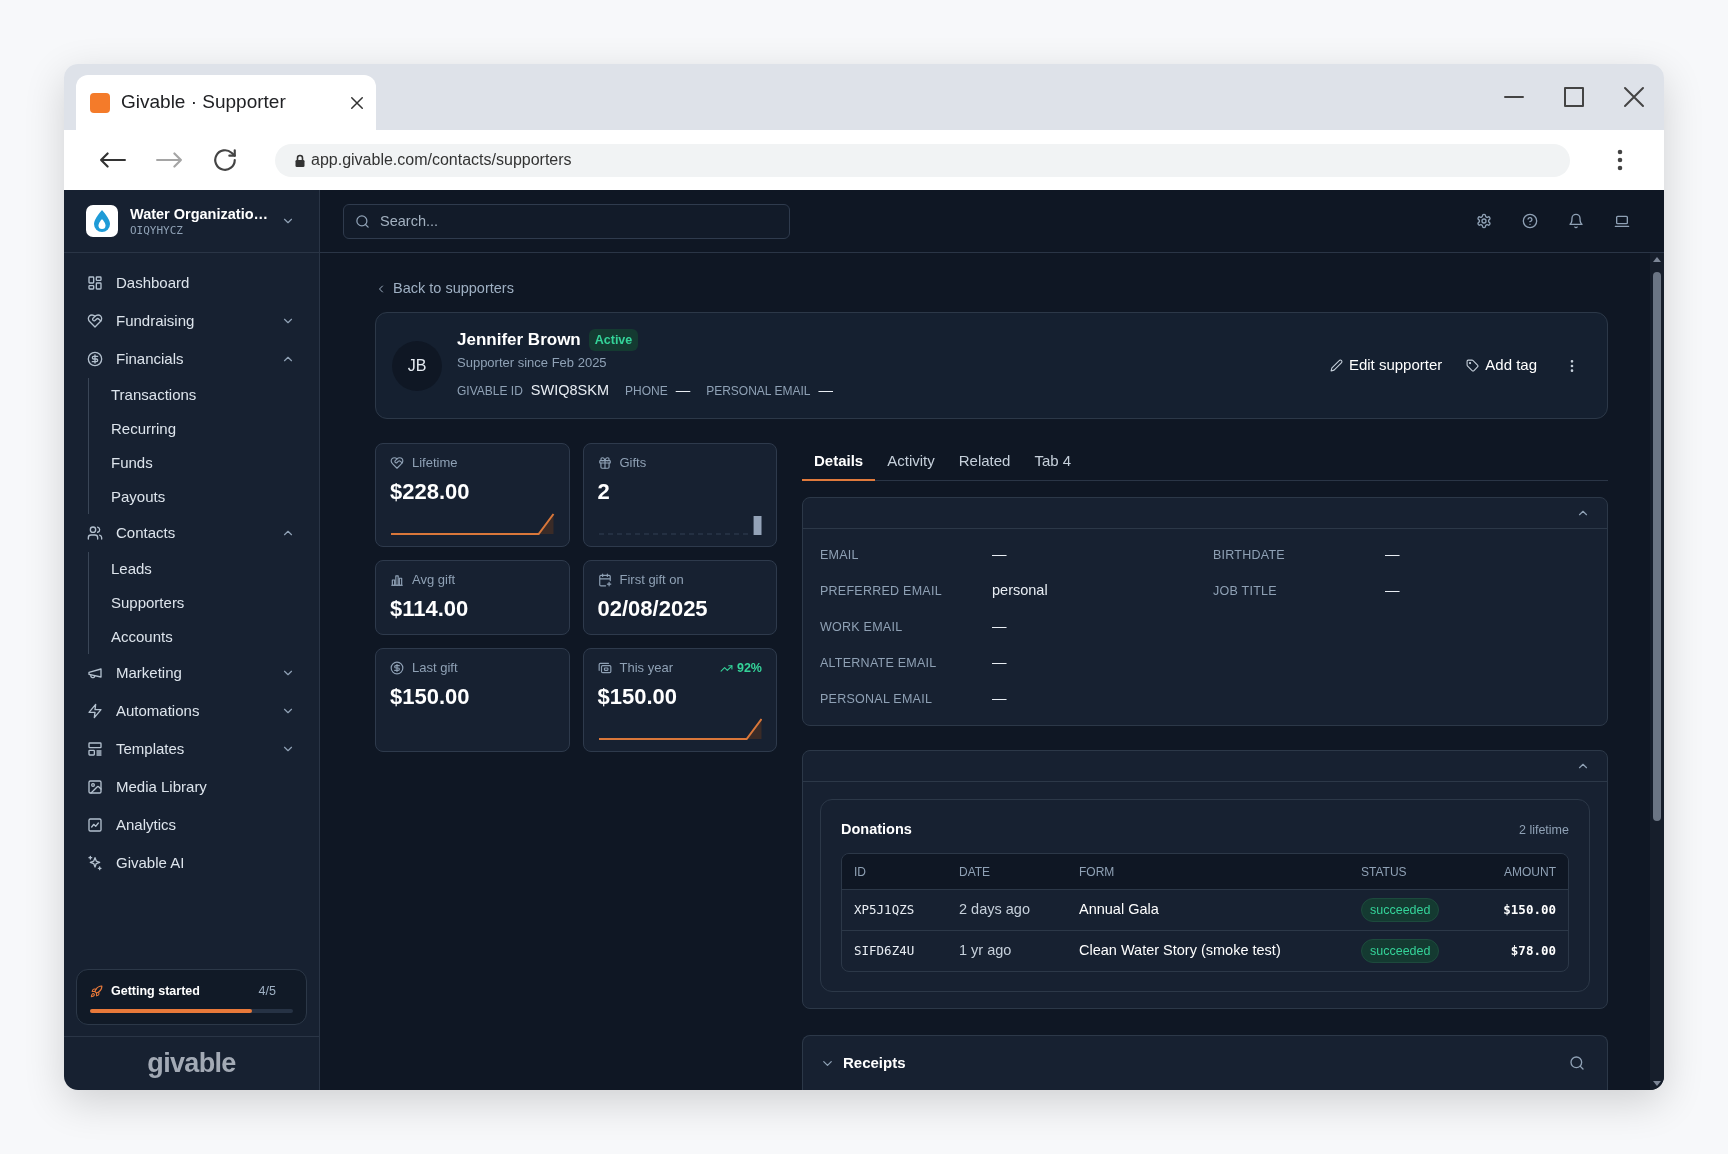 The width and height of the screenshot is (1728, 1154). Describe the element at coordinates (1634, 97) in the screenshot. I see `close-icon` at that location.